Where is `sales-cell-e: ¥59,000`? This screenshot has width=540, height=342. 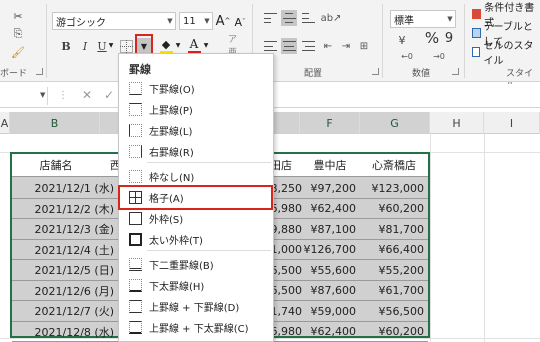
sales-cell-e: ¥59,000 is located at coordinates (329, 311).